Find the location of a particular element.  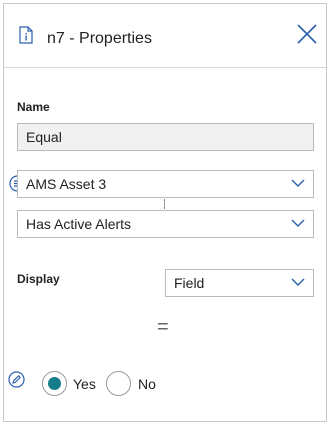

name-field: Equal is located at coordinates (165, 137).